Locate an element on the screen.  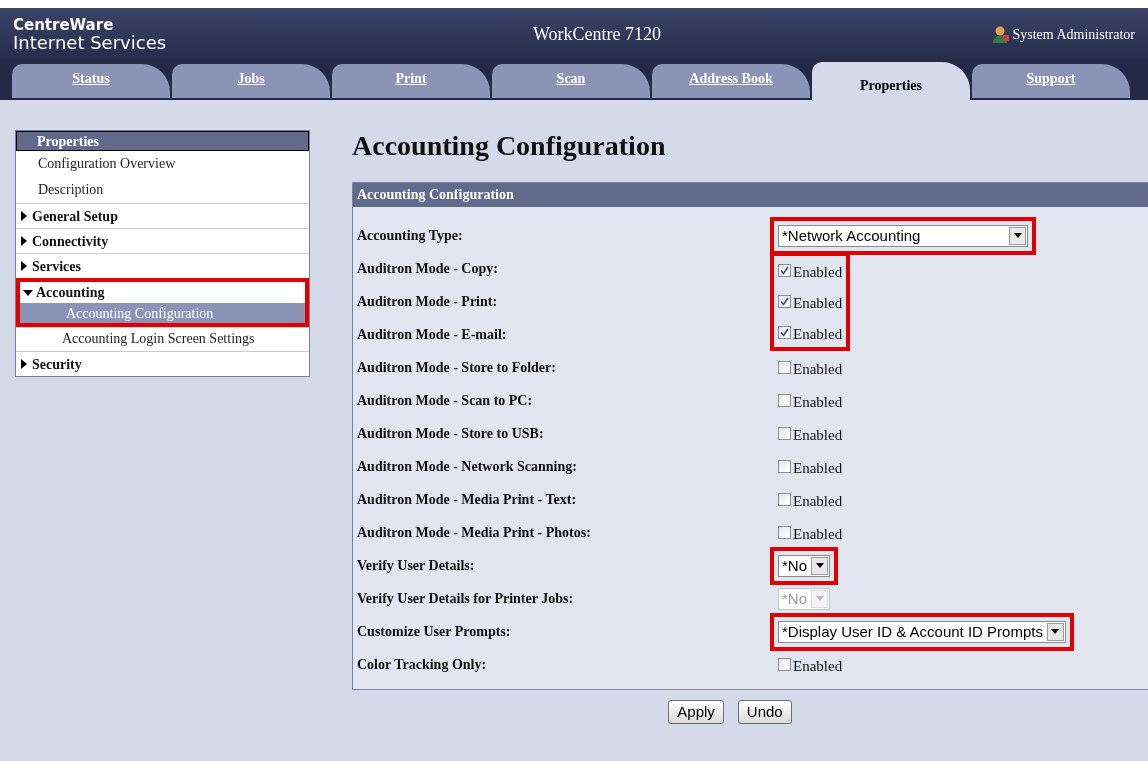
field-label: Customize User Prompts: is located at coordinates (434, 632).